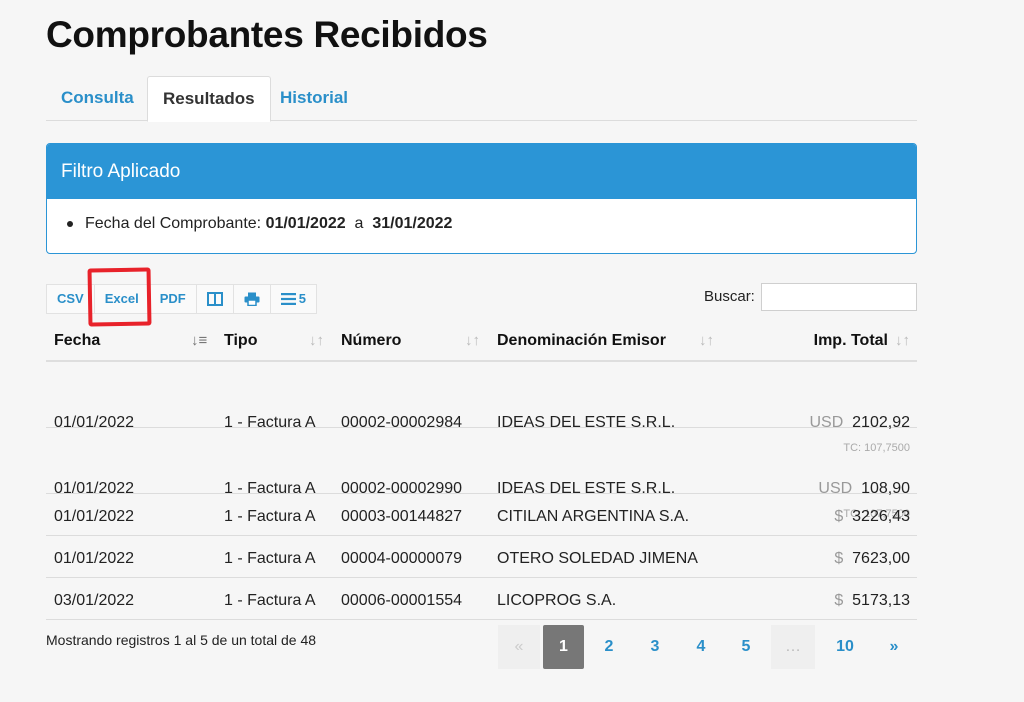 This screenshot has width=1024, height=702. I want to click on filter-to-date: 31/01/2022, so click(412, 223).